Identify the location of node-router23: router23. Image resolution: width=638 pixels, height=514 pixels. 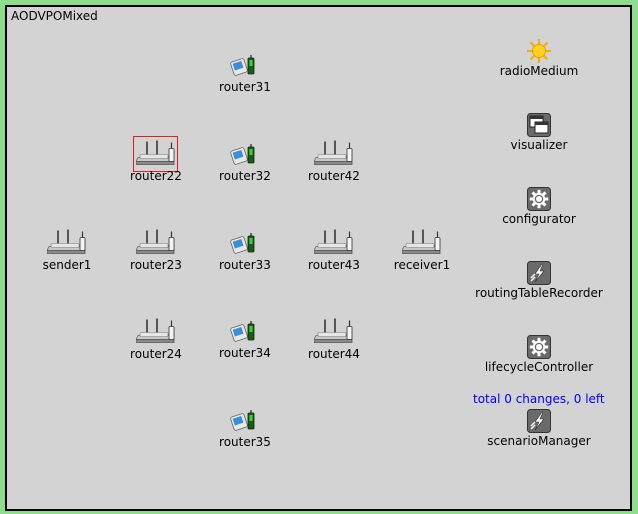
(156, 250).